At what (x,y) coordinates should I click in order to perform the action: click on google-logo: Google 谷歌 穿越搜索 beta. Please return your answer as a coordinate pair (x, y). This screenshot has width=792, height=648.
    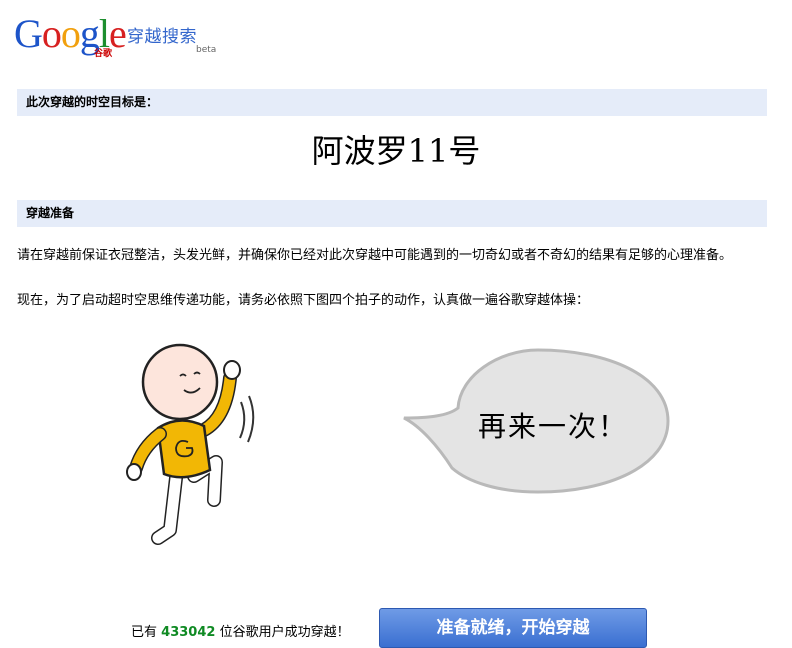
    Looking at the image, I should click on (119, 36).